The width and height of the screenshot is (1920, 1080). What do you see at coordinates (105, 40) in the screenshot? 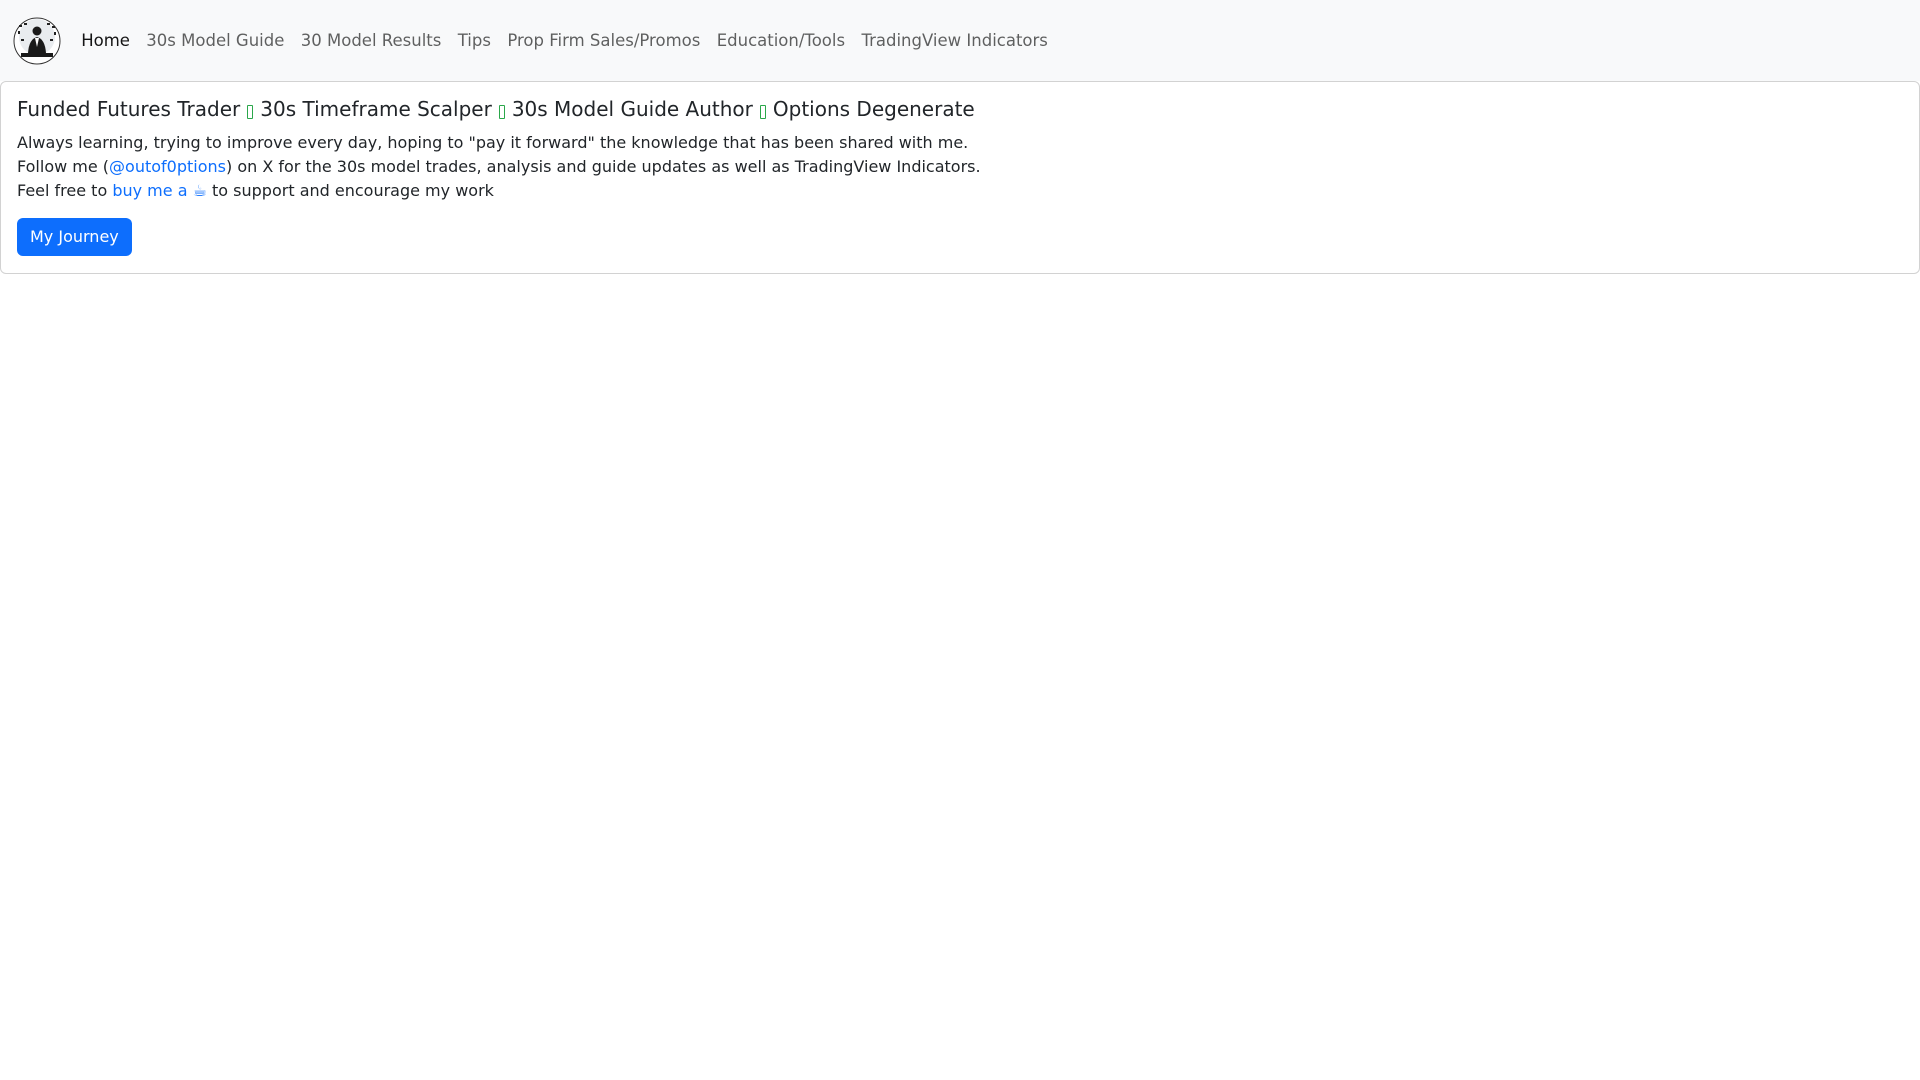
I see `nav-item-home: Home` at bounding box center [105, 40].